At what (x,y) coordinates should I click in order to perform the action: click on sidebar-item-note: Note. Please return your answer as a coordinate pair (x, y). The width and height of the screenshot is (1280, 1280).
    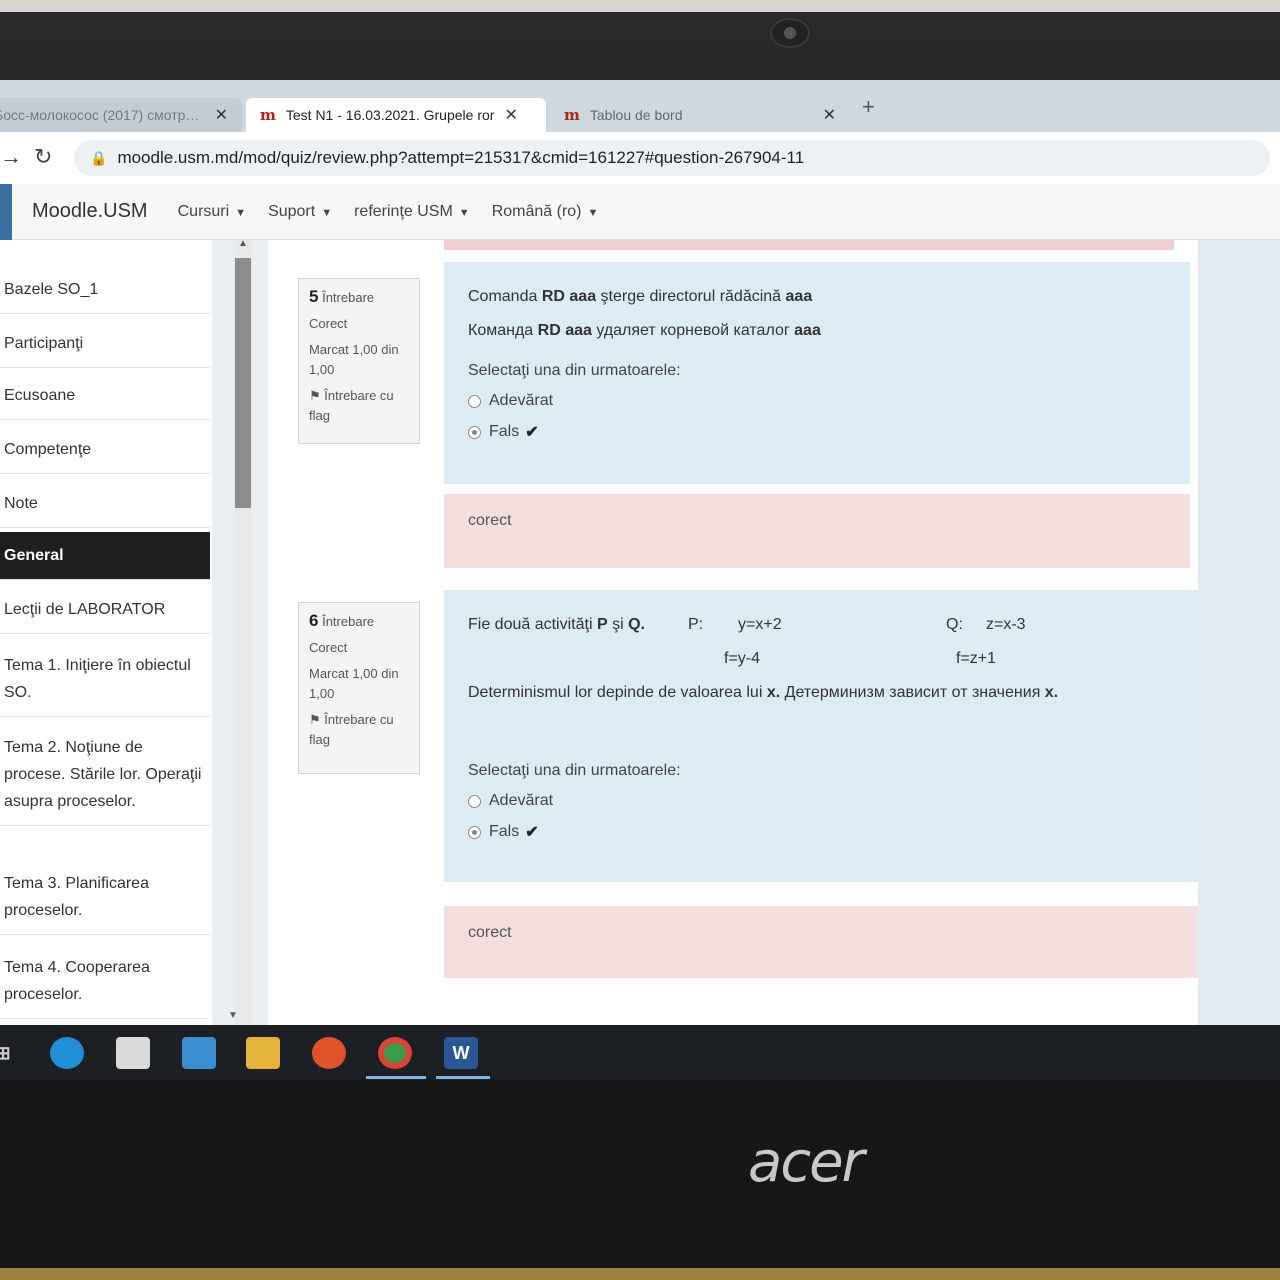
    Looking at the image, I should click on (105, 504).